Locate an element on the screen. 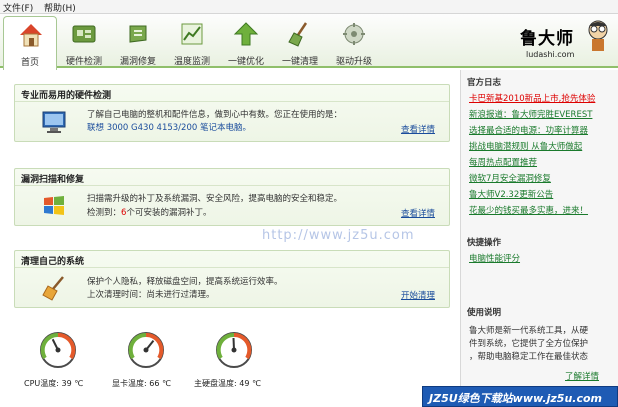 Image resolution: width=618 pixels, height=407 pixels. help-text-line: ，帮助电脑稳定工作在最佳状态 is located at coordinates (529, 357).